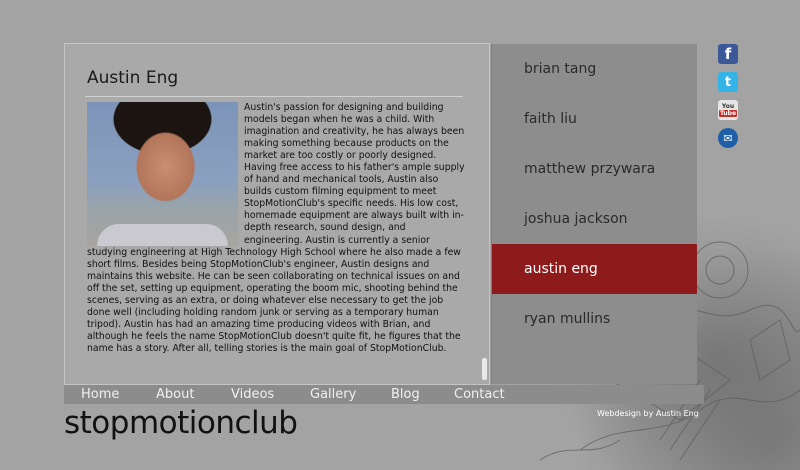  I want to click on title-divider, so click(274, 96).